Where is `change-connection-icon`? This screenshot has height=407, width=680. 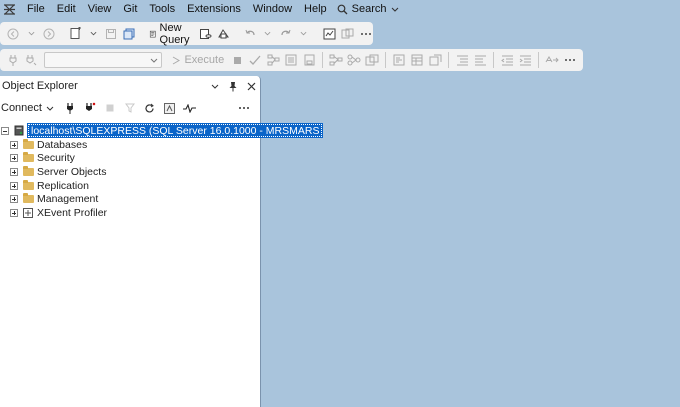
change-connection-icon is located at coordinates (31, 60).